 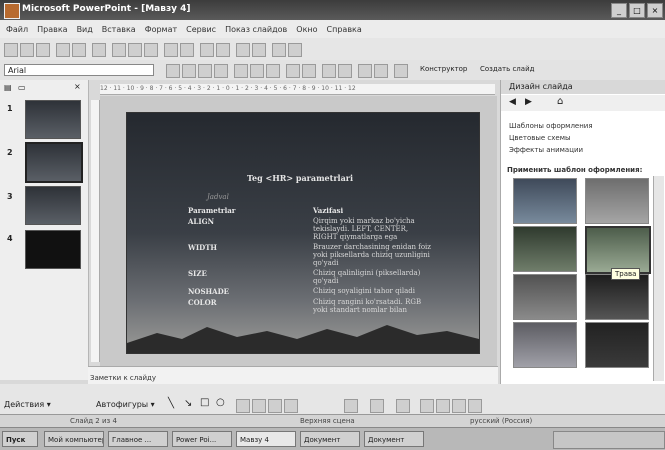 What do you see at coordinates (351, 406) in the screenshot?
I see `fill-color-icon` at bounding box center [351, 406].